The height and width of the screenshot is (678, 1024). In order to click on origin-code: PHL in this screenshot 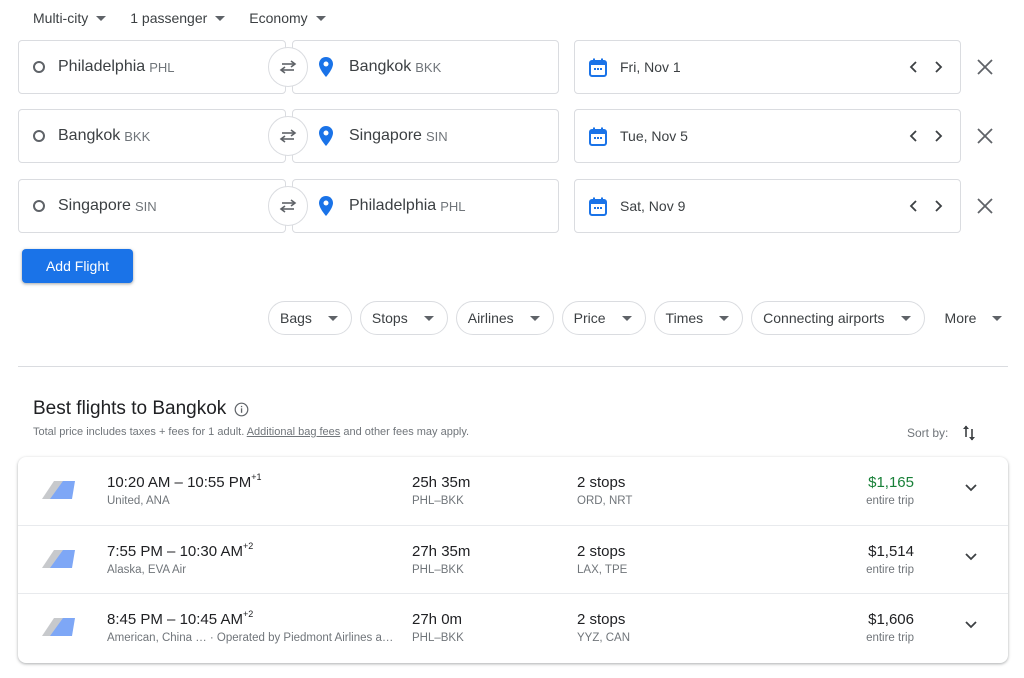, I will do `click(162, 67)`.